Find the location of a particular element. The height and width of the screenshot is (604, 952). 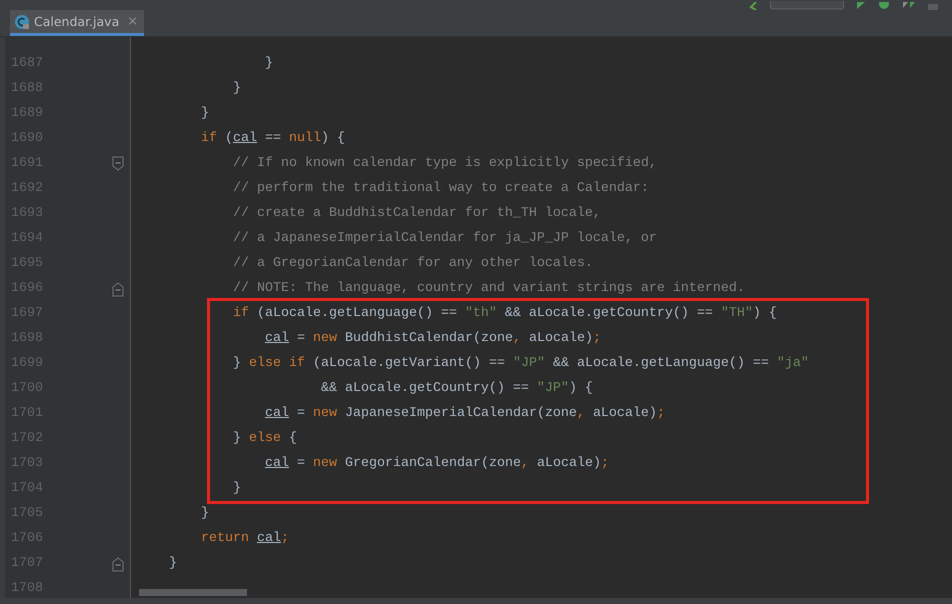

java-class-icon is located at coordinates (22, 22).